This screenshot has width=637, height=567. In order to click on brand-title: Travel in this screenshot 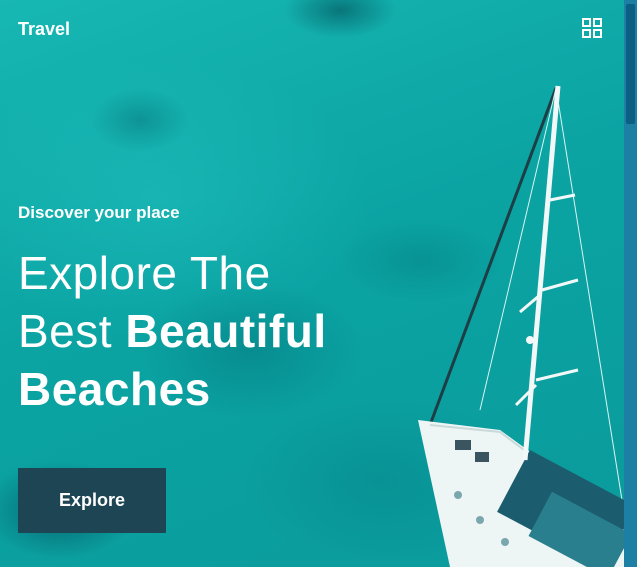, I will do `click(44, 29)`.